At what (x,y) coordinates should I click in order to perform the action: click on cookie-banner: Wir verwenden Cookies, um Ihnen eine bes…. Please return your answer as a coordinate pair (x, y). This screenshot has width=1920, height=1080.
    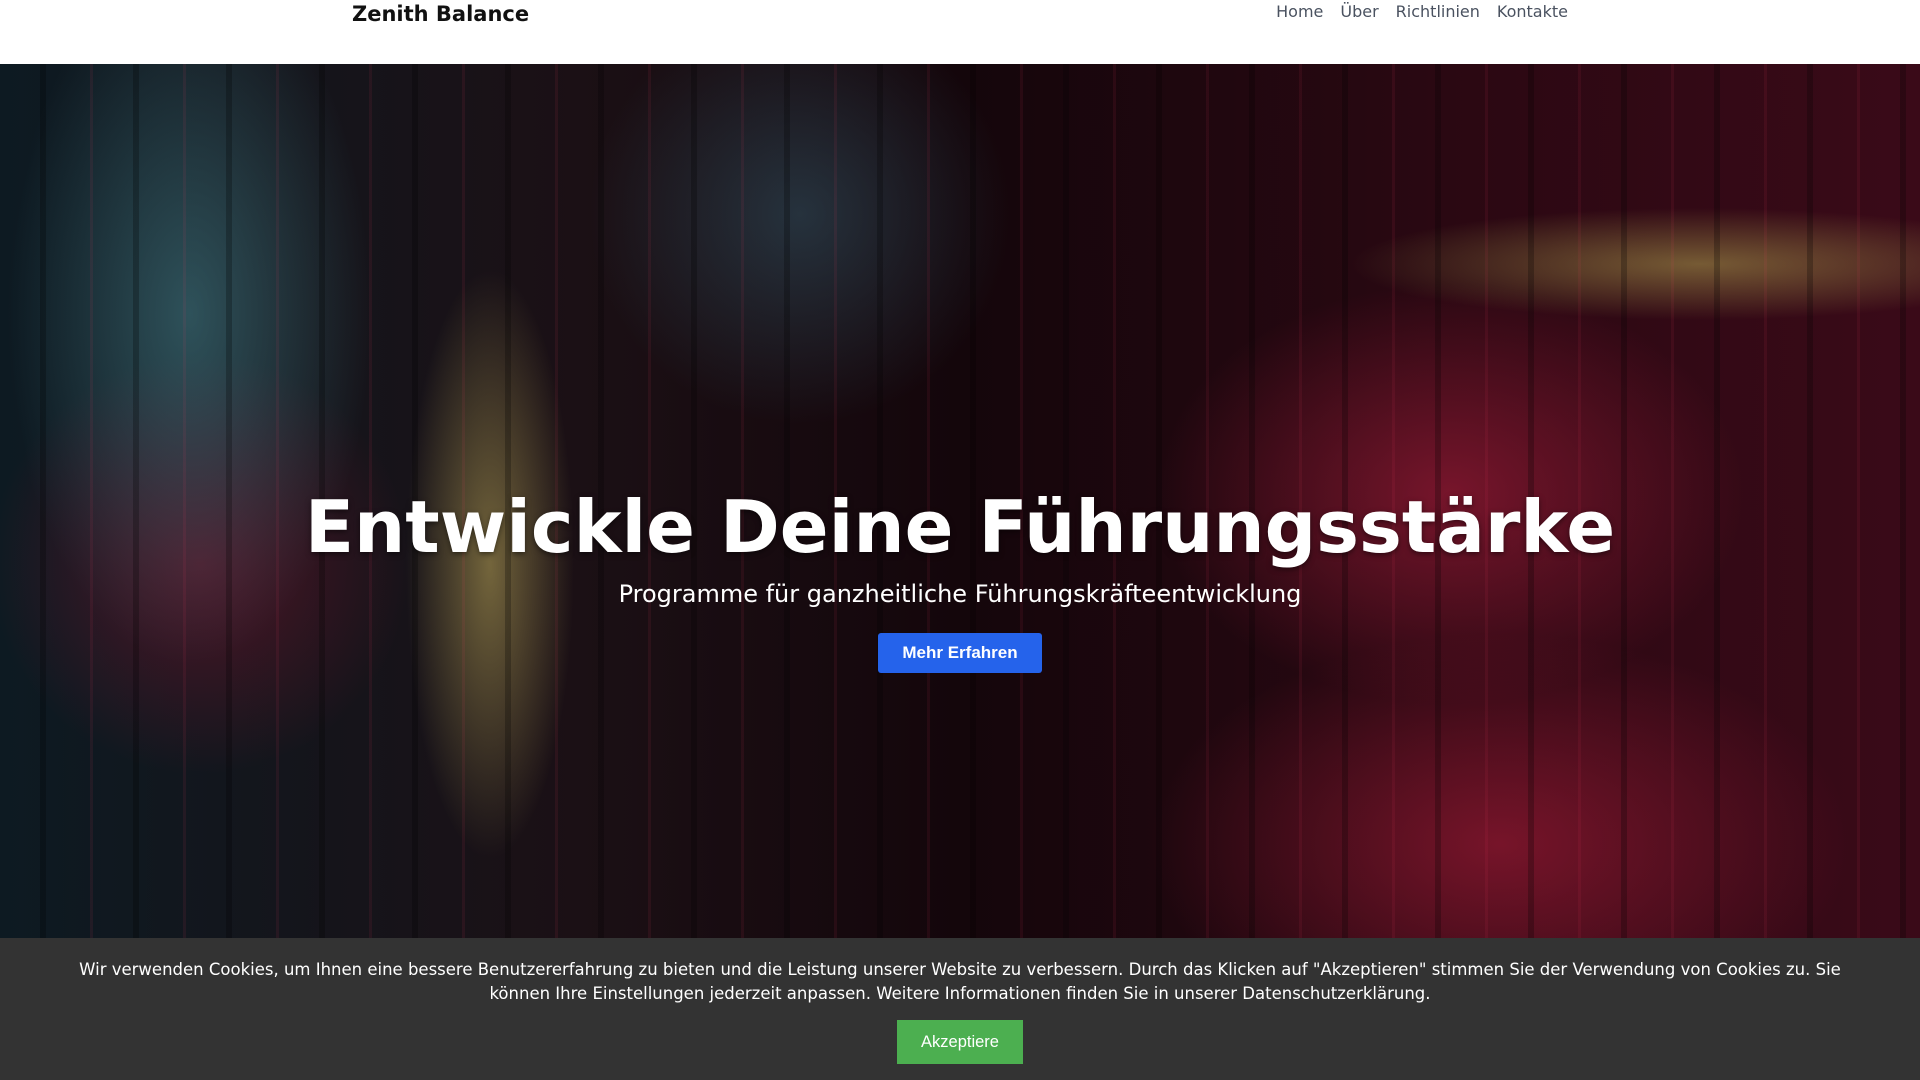
    Looking at the image, I should click on (960, 1009).